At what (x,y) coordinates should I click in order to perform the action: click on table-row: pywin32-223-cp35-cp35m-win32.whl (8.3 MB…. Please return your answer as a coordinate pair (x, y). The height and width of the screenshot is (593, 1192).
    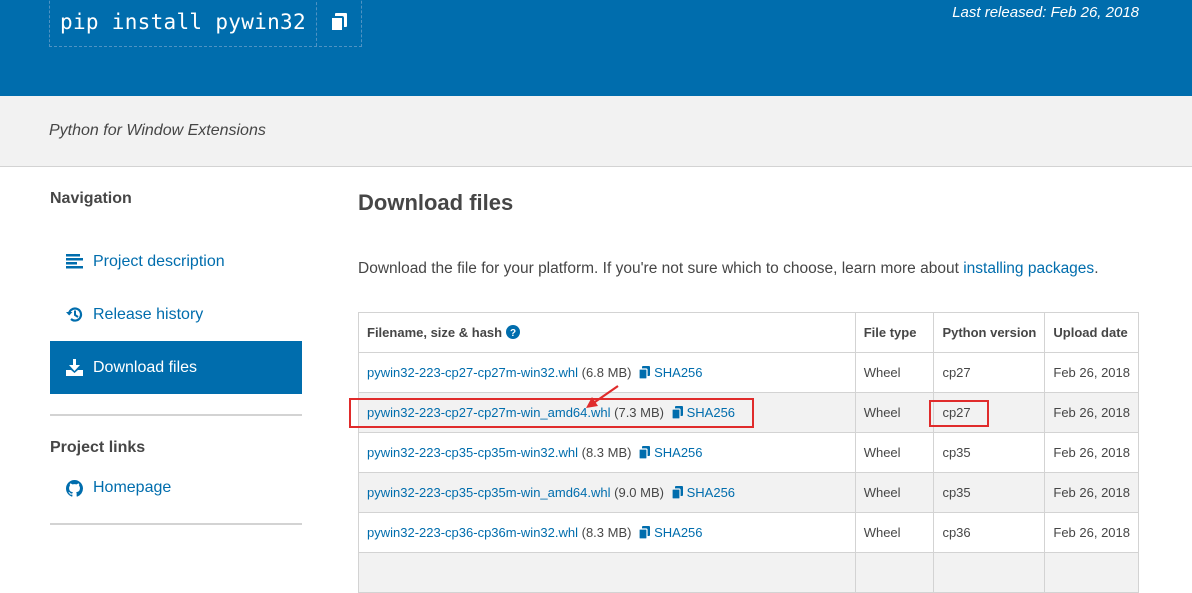
    Looking at the image, I should click on (748, 452).